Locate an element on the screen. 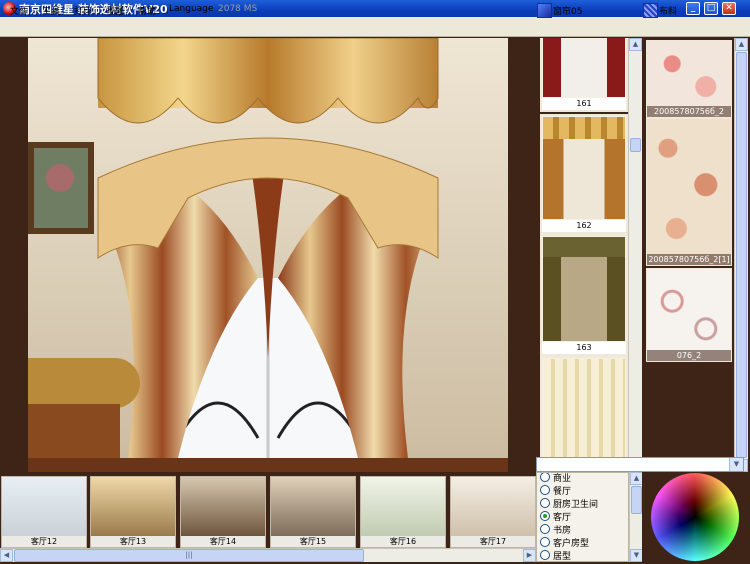 The height and width of the screenshot is (564, 750). fabric-list-scrollbar: ▲ ▼ is located at coordinates (741, 255).